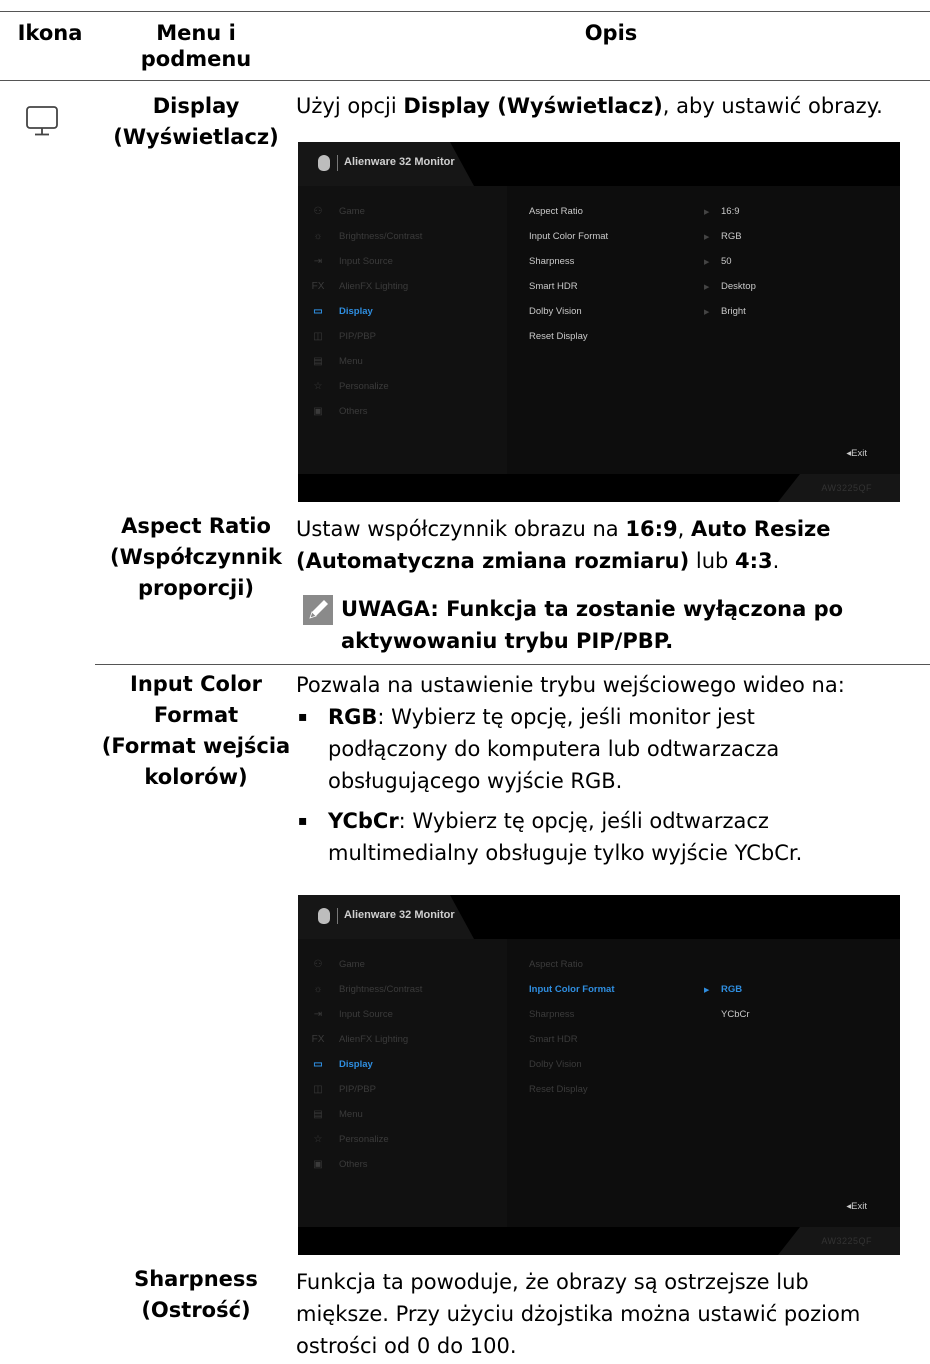  Describe the element at coordinates (730, 211) in the screenshot. I see `osd-value-aspect-ratio: 16:9` at that location.